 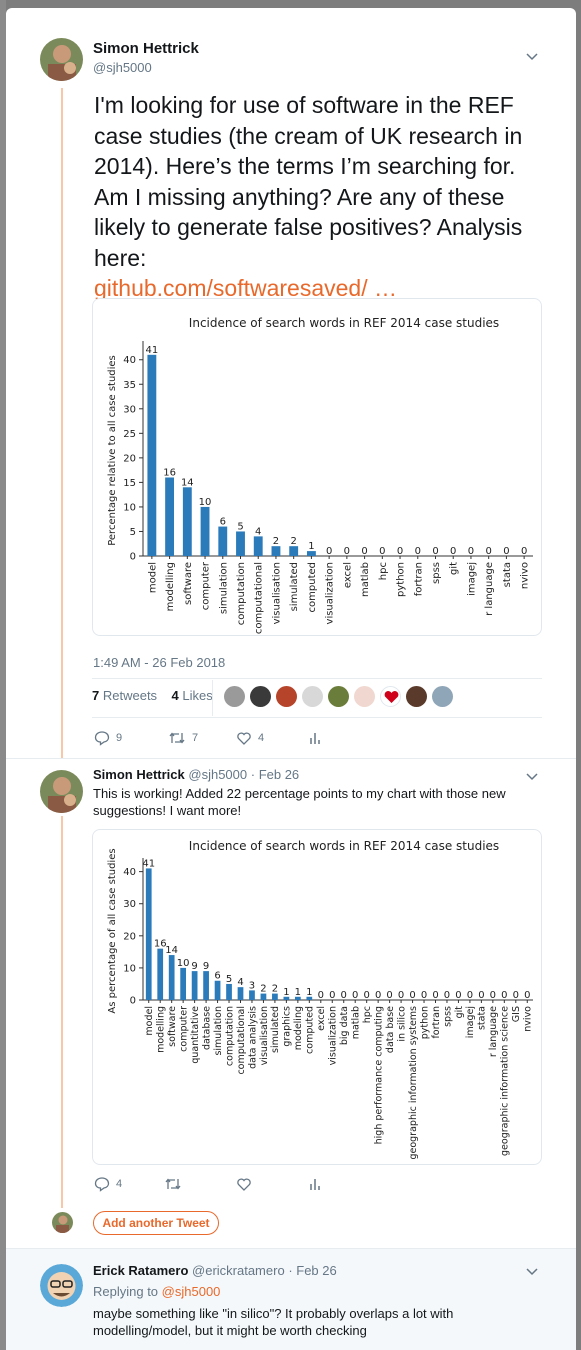 What do you see at coordinates (149, 1021) in the screenshot?
I see `x-tick-label: model` at bounding box center [149, 1021].